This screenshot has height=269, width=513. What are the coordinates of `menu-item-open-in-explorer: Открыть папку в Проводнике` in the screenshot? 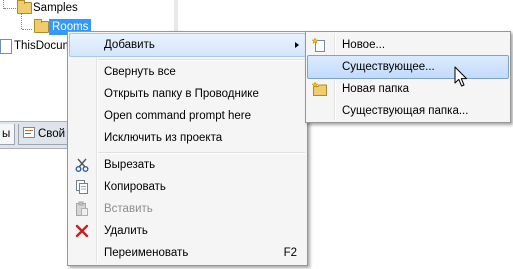 It's located at (187, 94).